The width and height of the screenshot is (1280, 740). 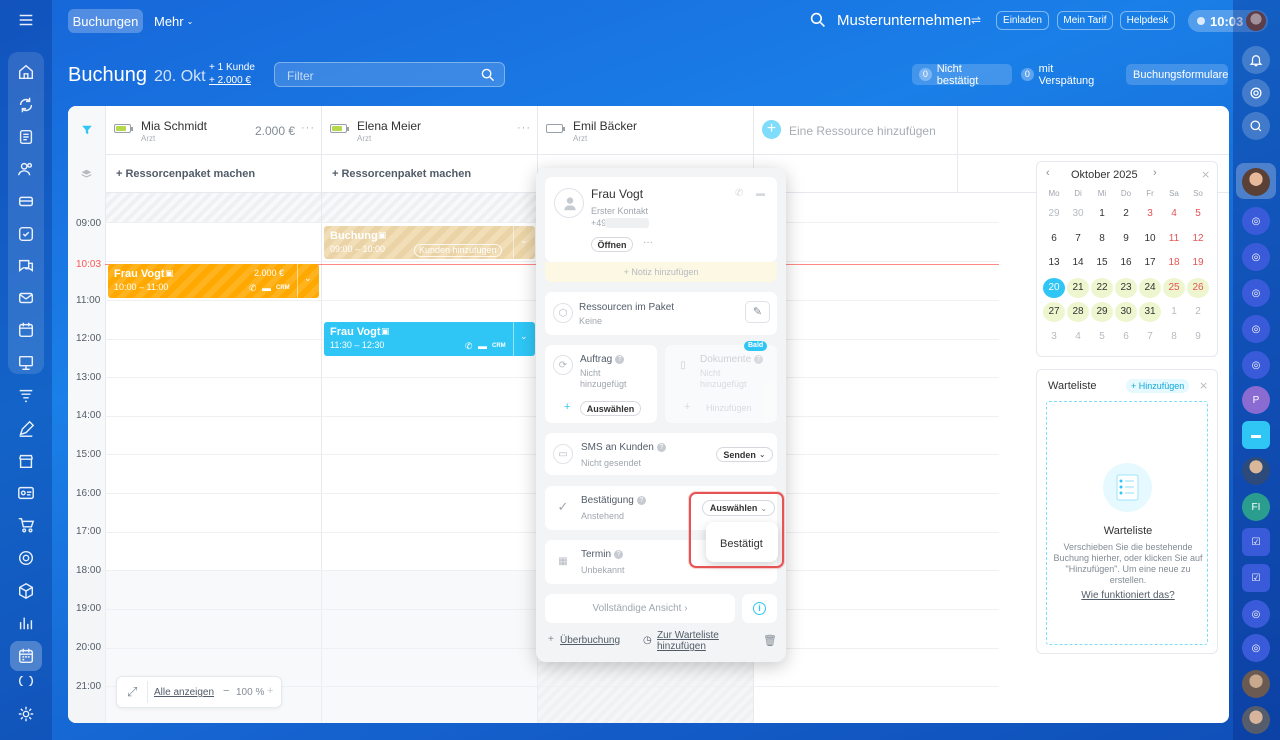 What do you see at coordinates (771, 129) in the screenshot?
I see `add-resource-icon: +` at bounding box center [771, 129].